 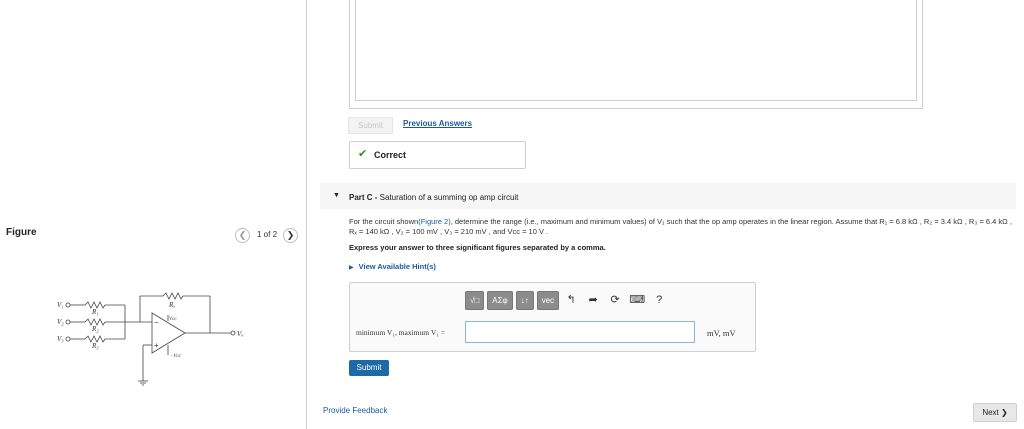 What do you see at coordinates (397, 266) in the screenshot?
I see `hints-label: View Available Hint(s)` at bounding box center [397, 266].